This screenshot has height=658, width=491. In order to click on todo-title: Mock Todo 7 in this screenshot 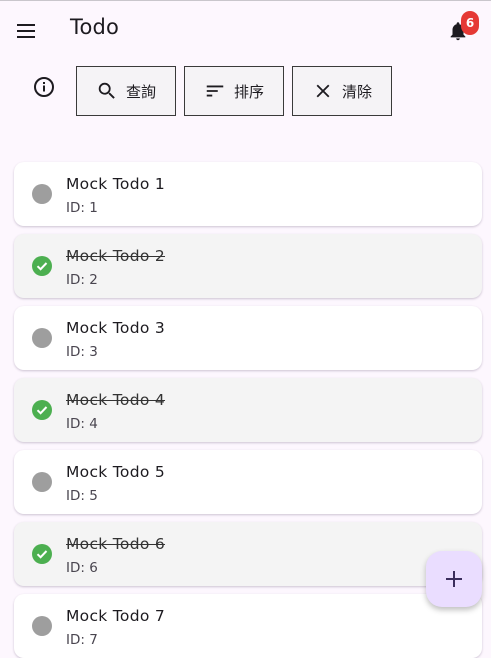, I will do `click(116, 616)`.